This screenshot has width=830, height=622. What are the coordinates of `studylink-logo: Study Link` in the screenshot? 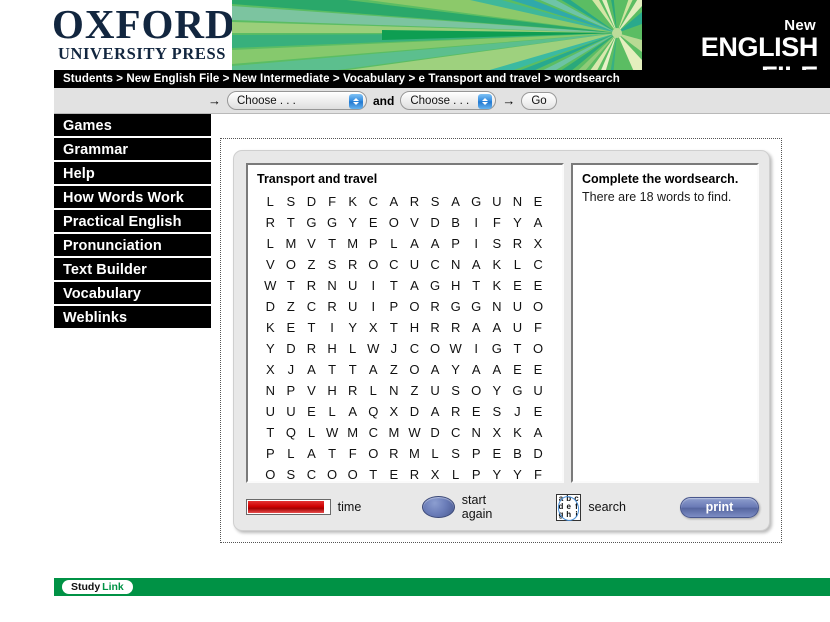 It's located at (97, 587).